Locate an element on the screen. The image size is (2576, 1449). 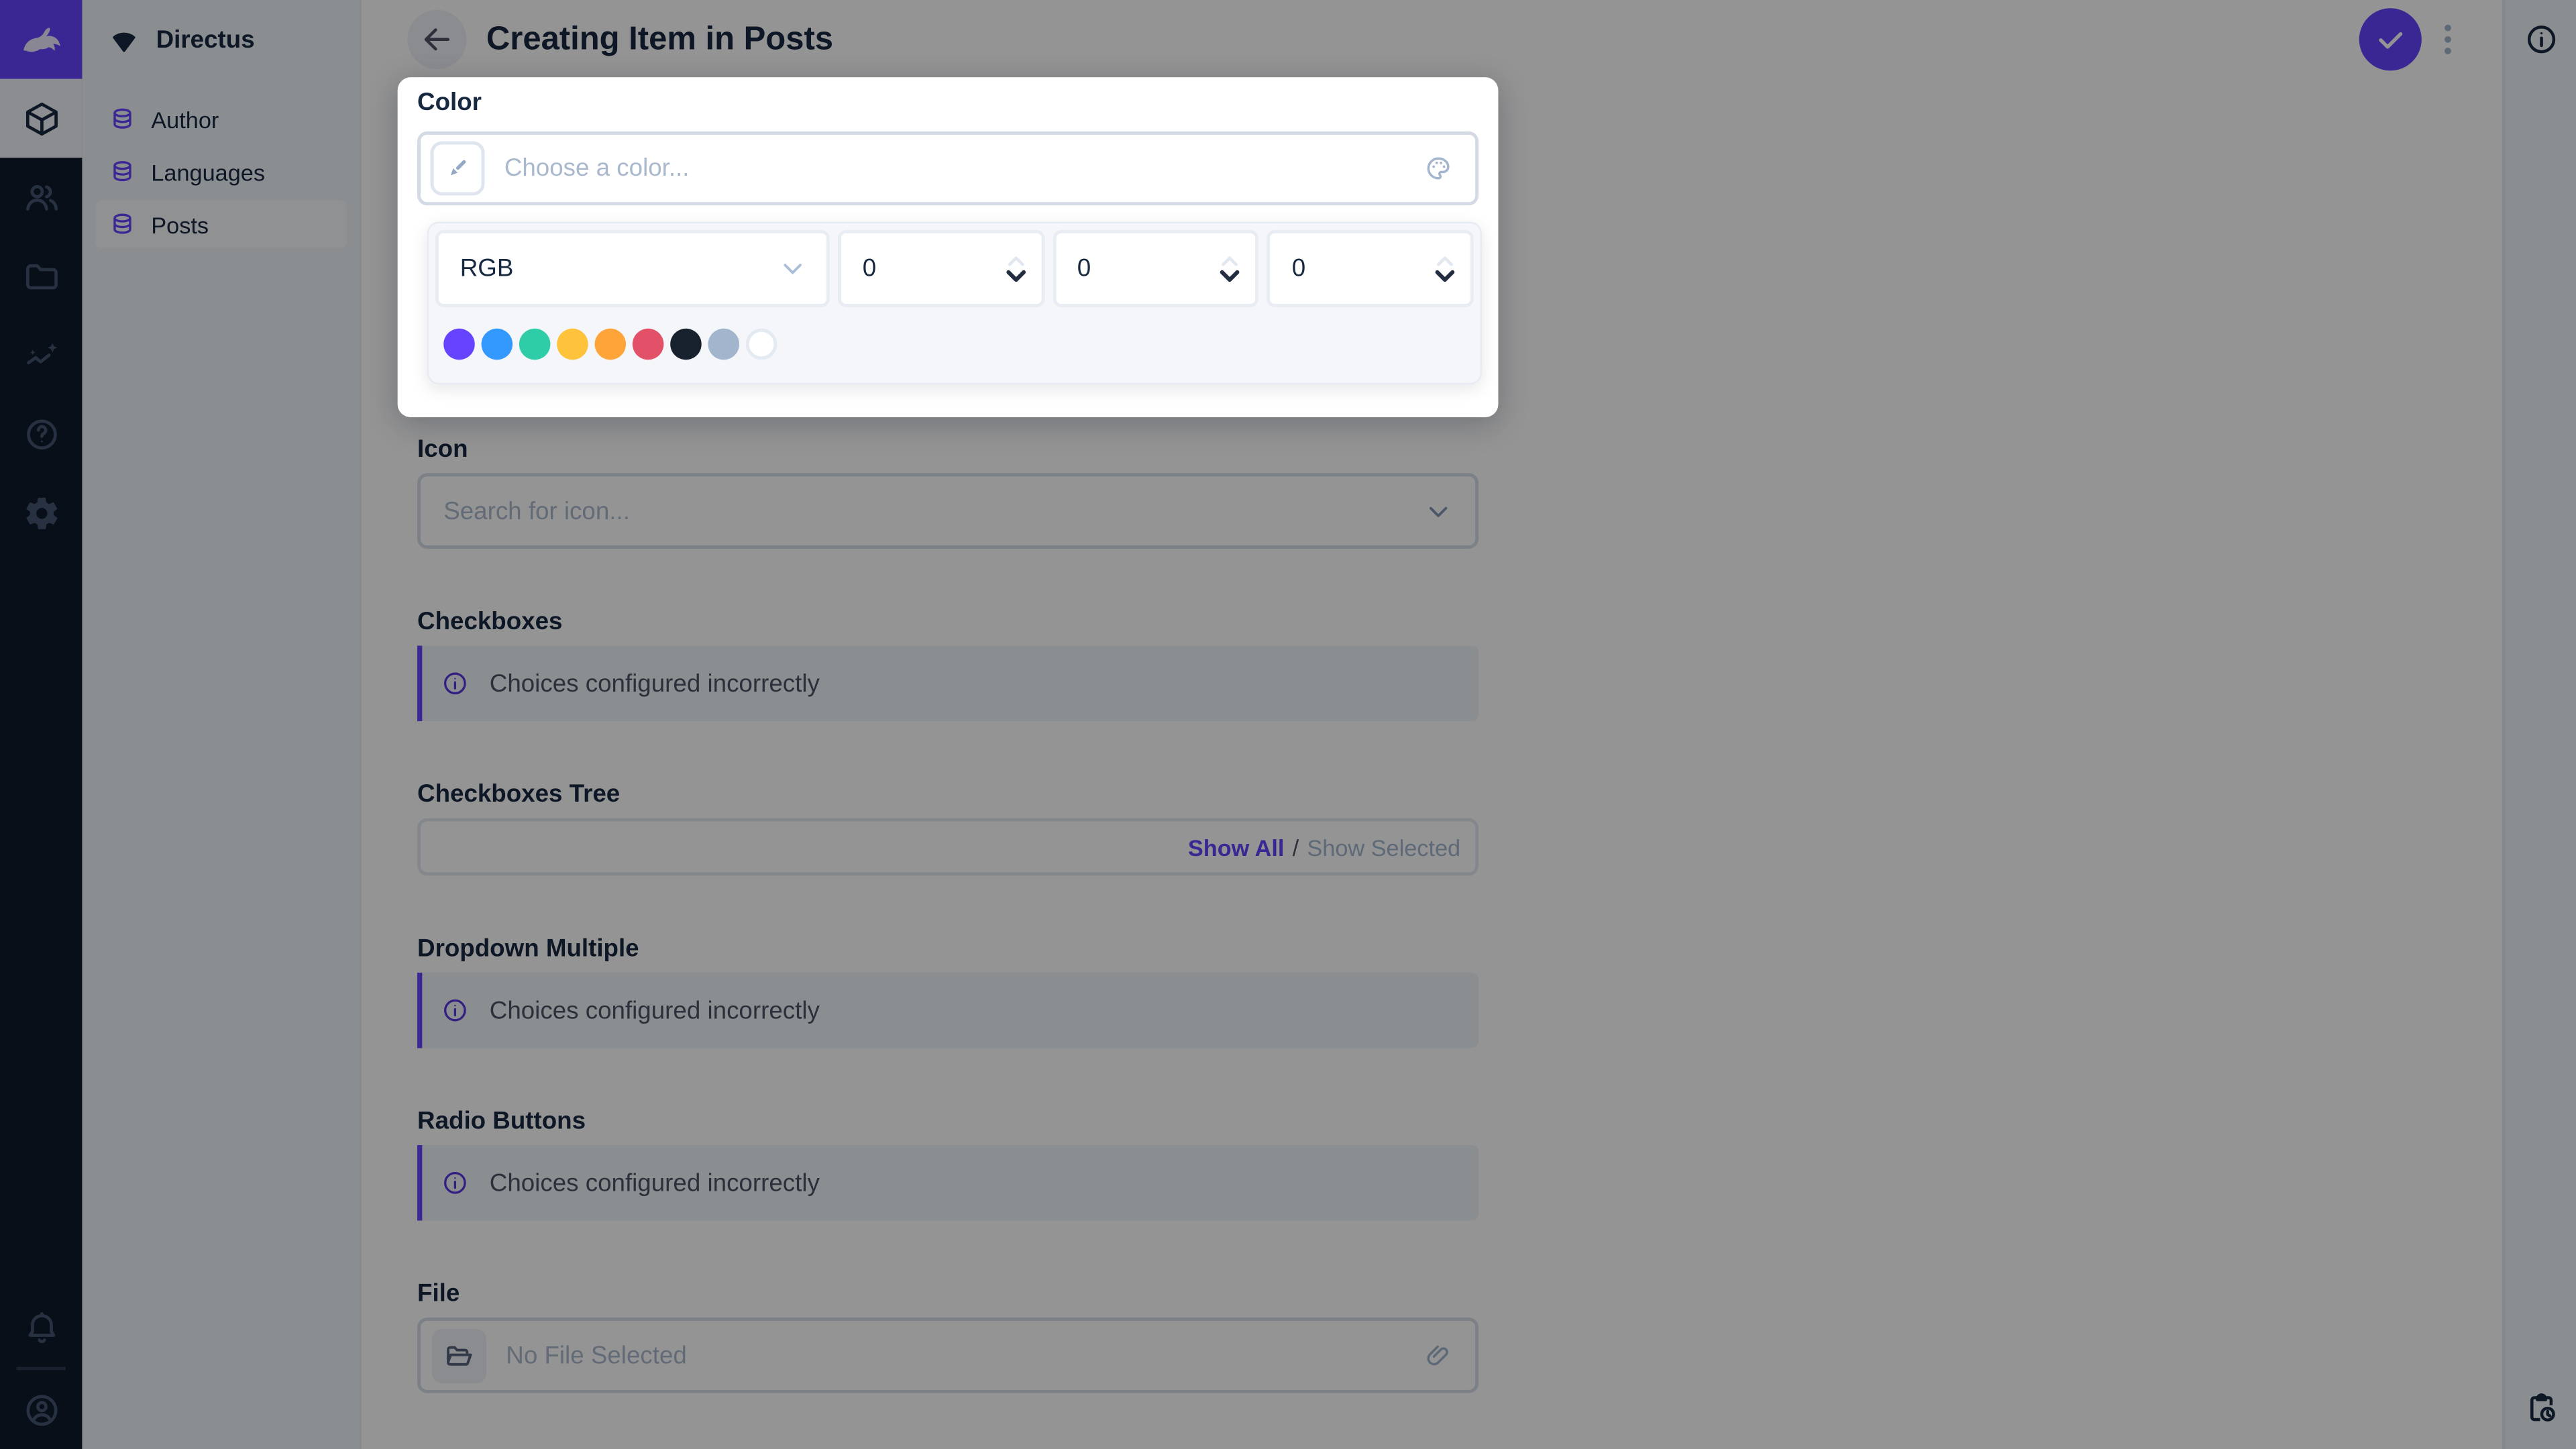
channel-b-input is located at coordinates (1359, 268).